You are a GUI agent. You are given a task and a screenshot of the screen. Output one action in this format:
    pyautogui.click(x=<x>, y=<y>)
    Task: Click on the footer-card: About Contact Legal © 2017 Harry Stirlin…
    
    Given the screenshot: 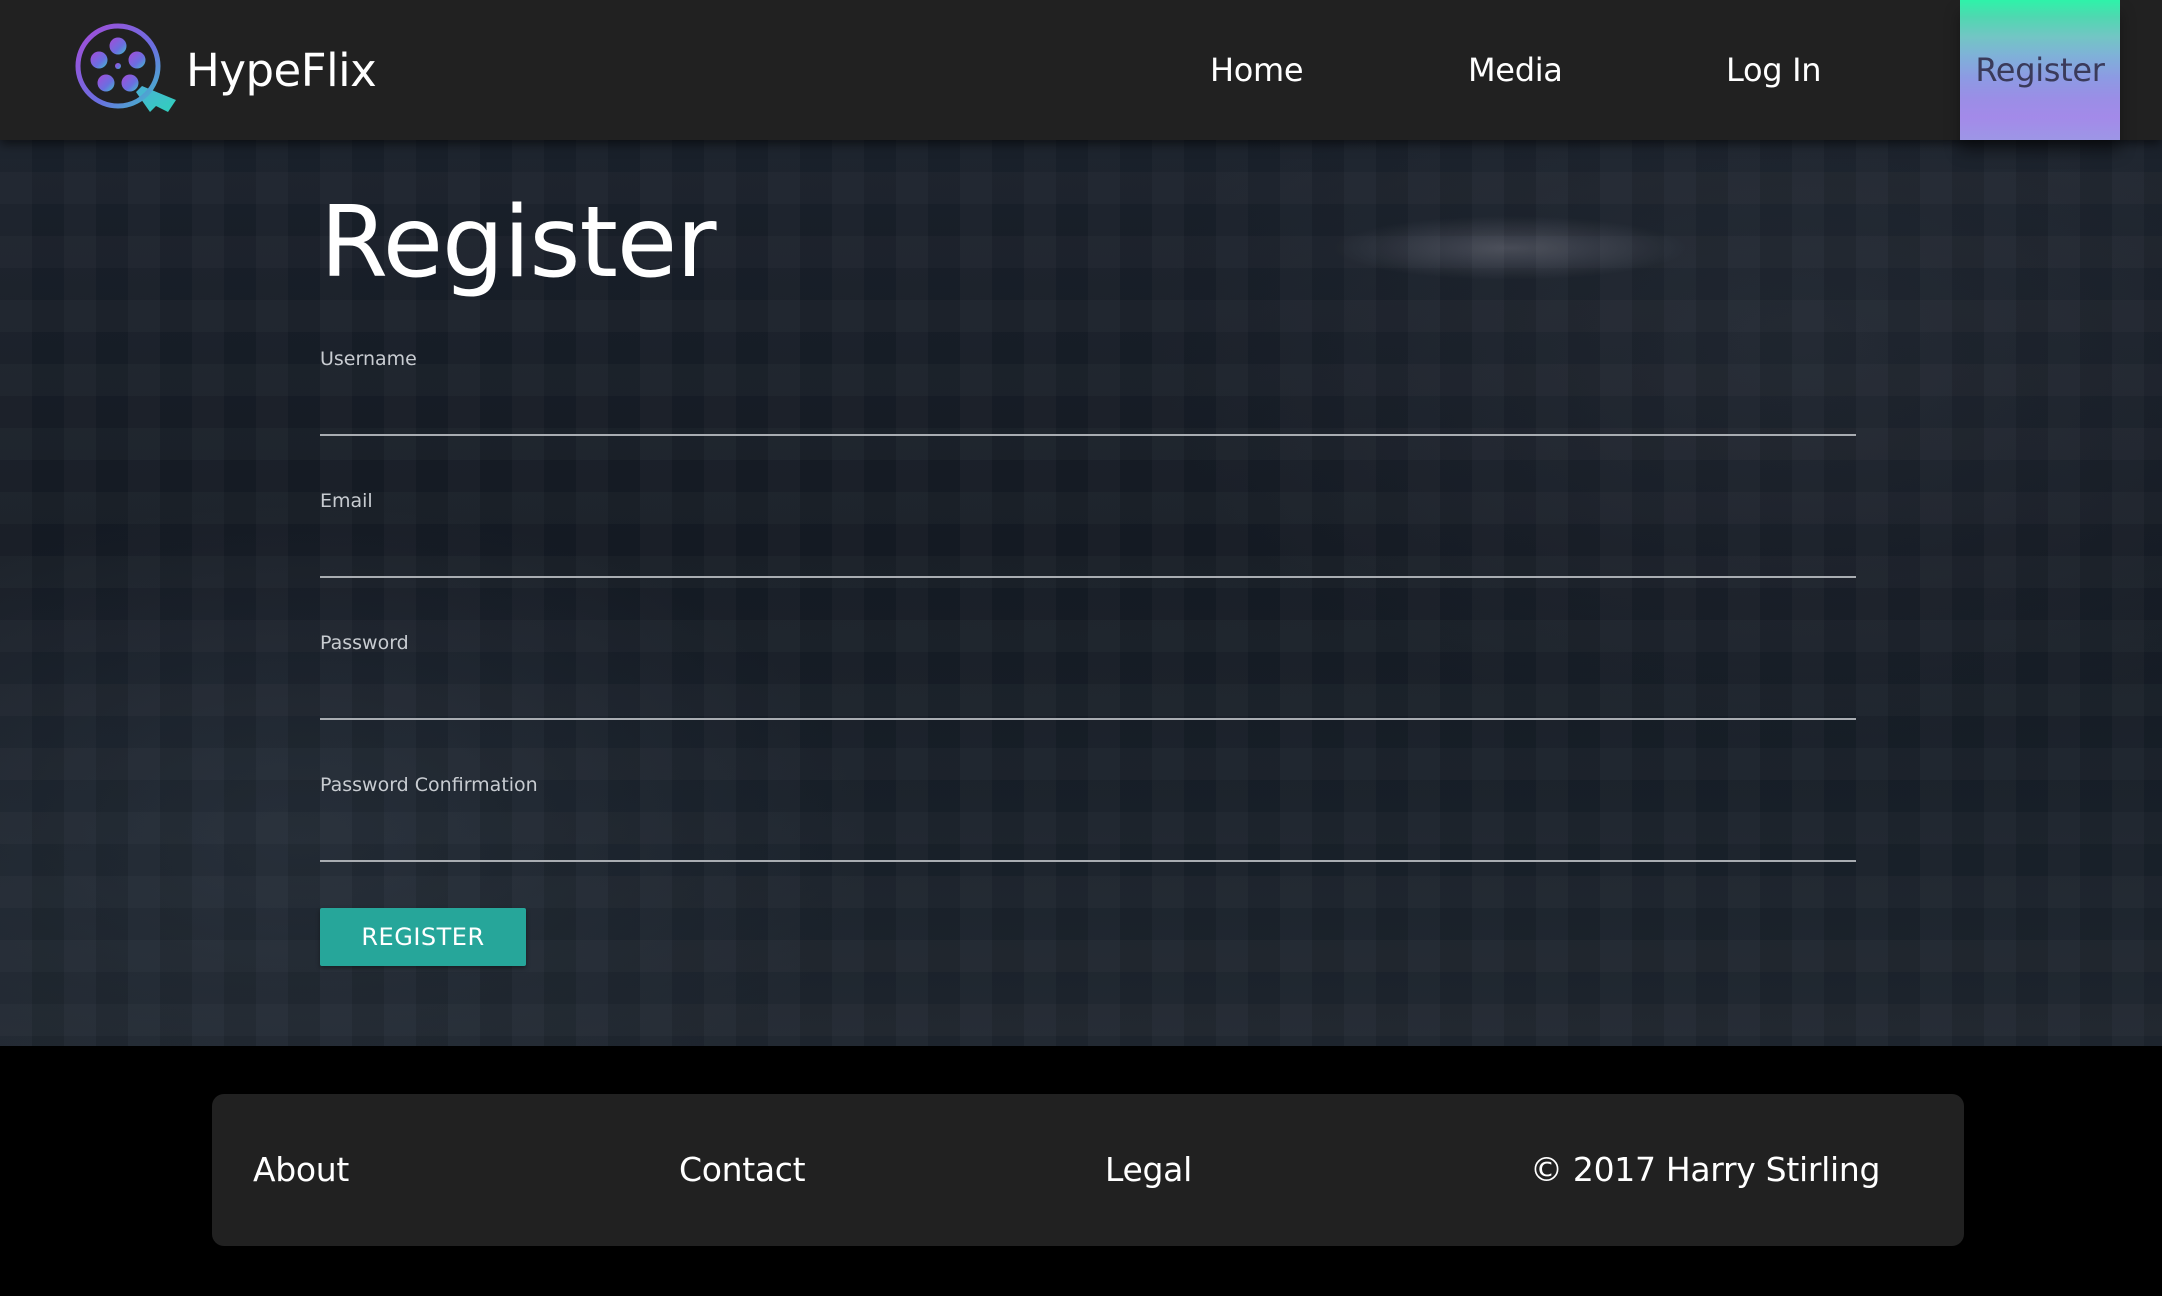 What is the action you would take?
    pyautogui.click(x=1088, y=1170)
    